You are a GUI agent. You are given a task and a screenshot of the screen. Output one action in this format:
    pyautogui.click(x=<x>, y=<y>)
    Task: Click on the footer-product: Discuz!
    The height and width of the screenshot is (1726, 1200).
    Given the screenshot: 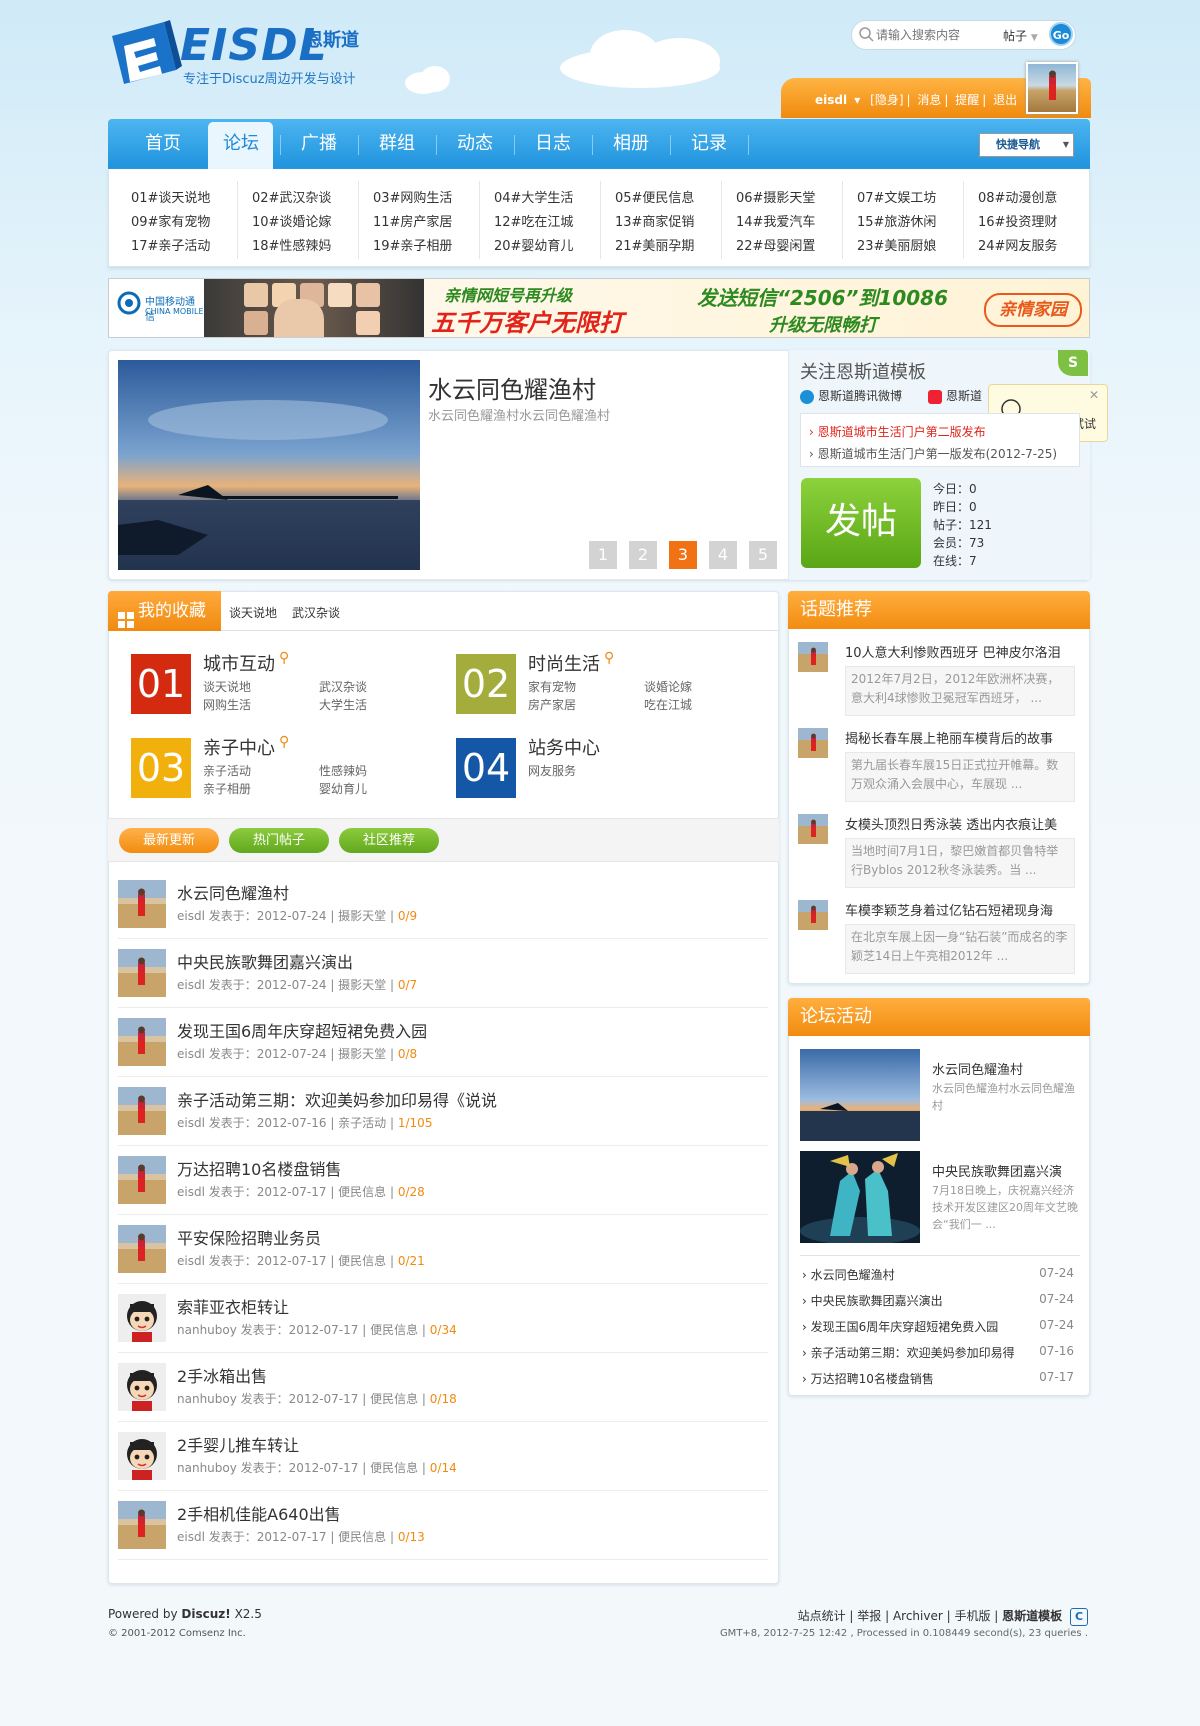 What is the action you would take?
    pyautogui.click(x=205, y=1614)
    